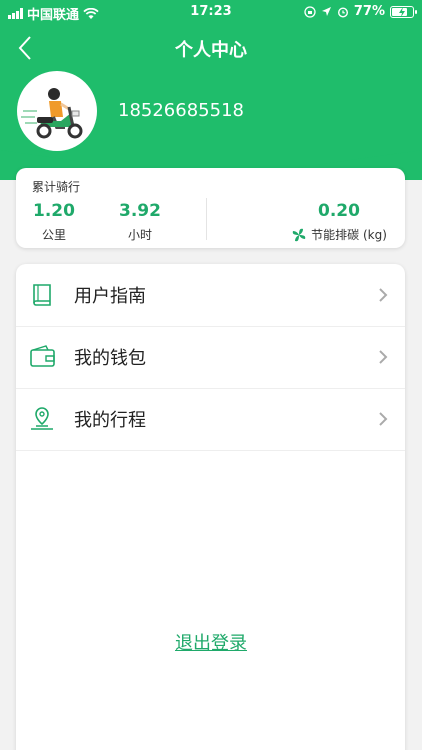 The image size is (422, 750). I want to click on hours-unit: 小时, so click(139, 235).